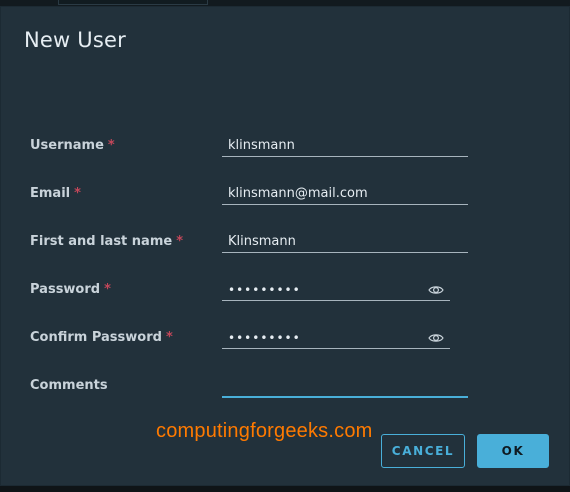  Describe the element at coordinates (345, 146) in the screenshot. I see `username-input: klinsmann` at that location.